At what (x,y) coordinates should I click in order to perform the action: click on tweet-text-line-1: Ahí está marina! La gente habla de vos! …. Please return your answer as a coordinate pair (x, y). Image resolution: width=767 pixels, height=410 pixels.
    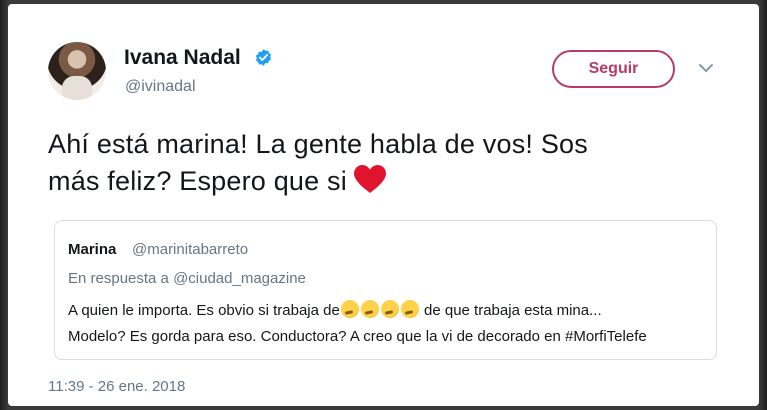
    Looking at the image, I should click on (318, 144).